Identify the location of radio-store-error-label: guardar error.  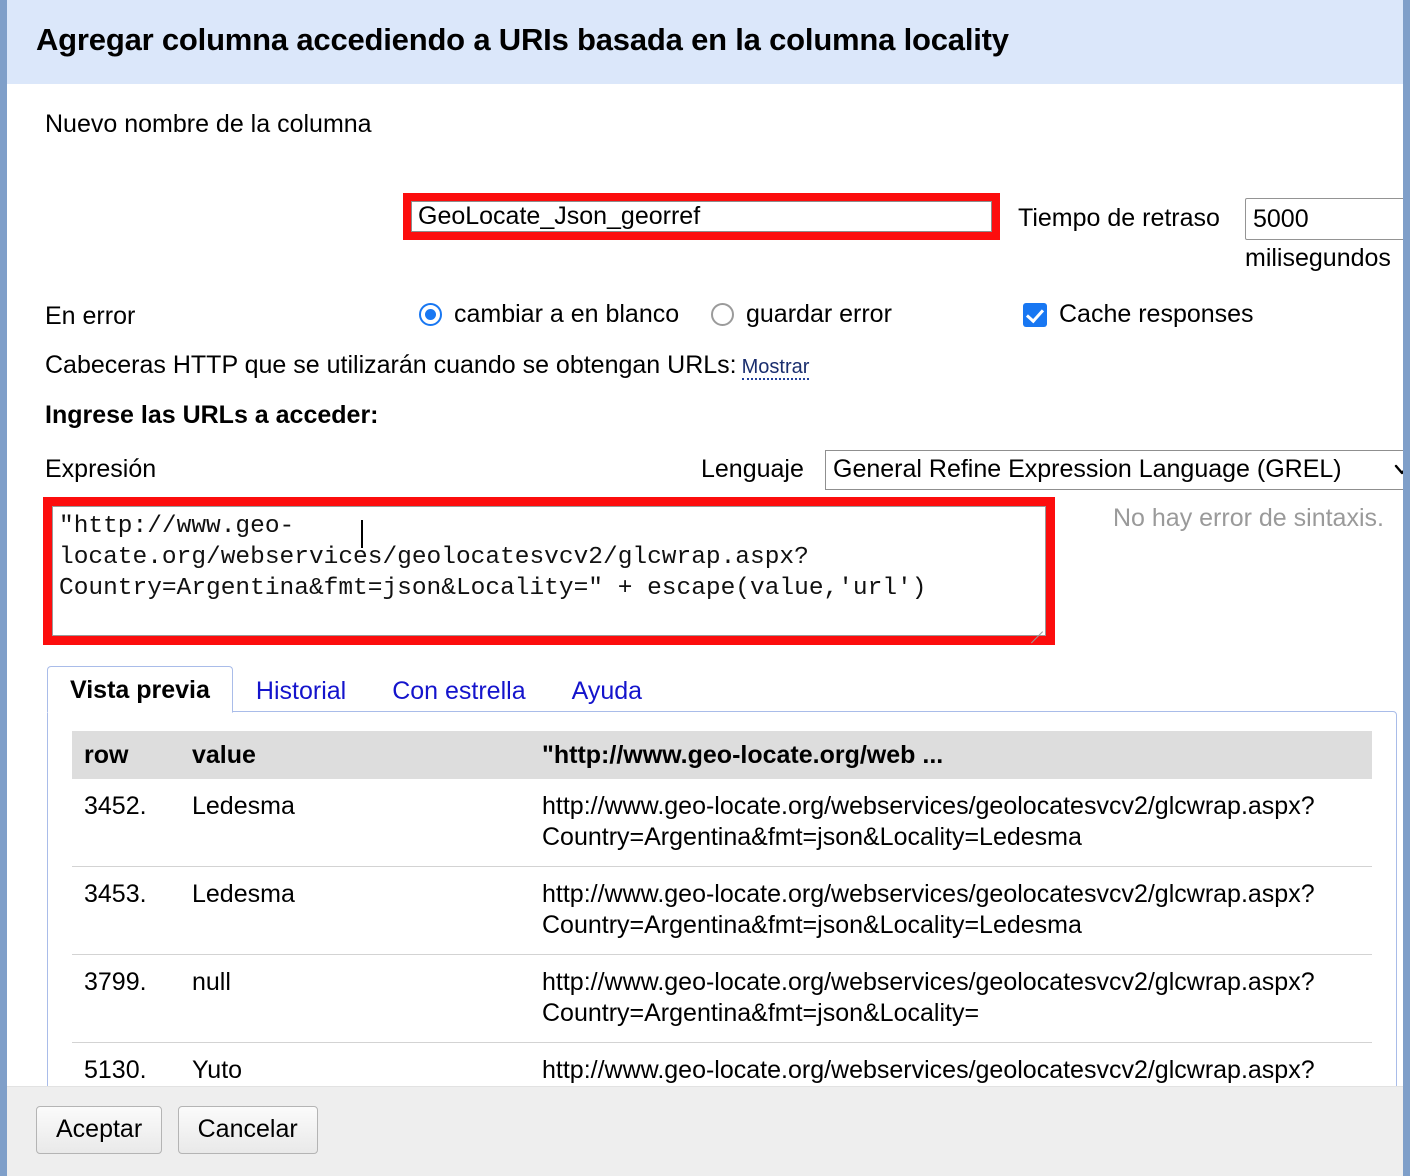
(819, 314).